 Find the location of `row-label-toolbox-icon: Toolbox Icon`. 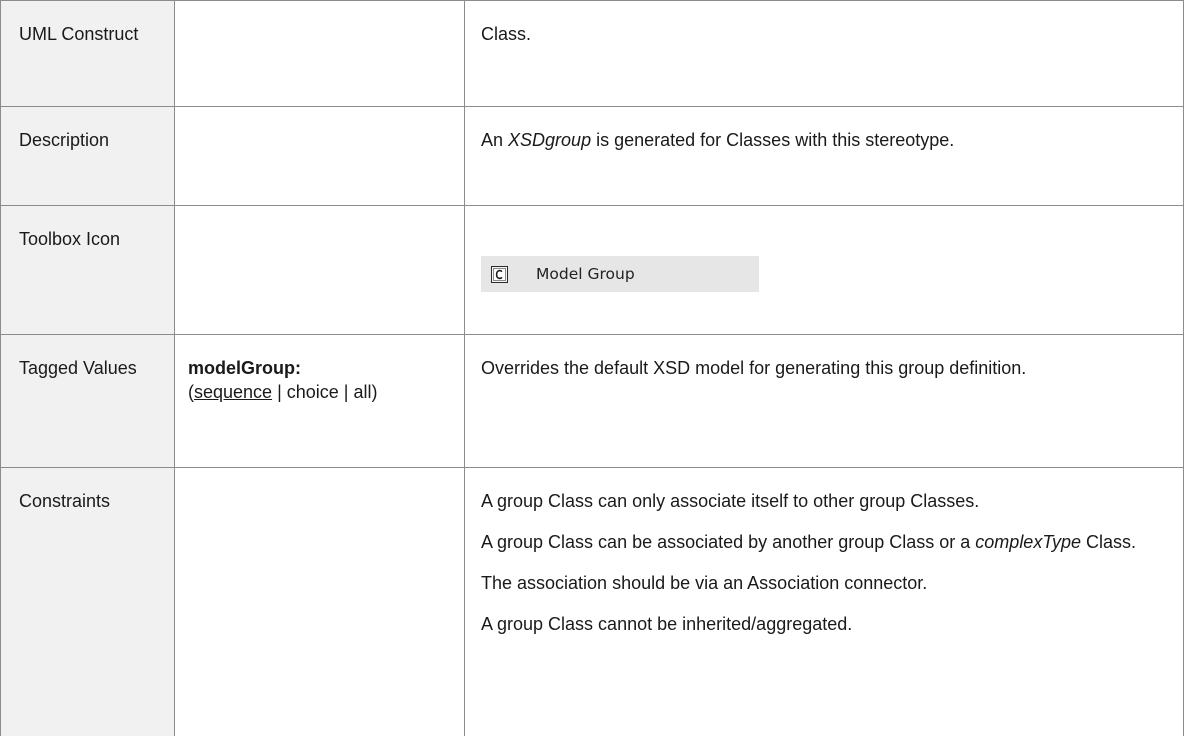

row-label-toolbox-icon: Toolbox Icon is located at coordinates (70, 239).